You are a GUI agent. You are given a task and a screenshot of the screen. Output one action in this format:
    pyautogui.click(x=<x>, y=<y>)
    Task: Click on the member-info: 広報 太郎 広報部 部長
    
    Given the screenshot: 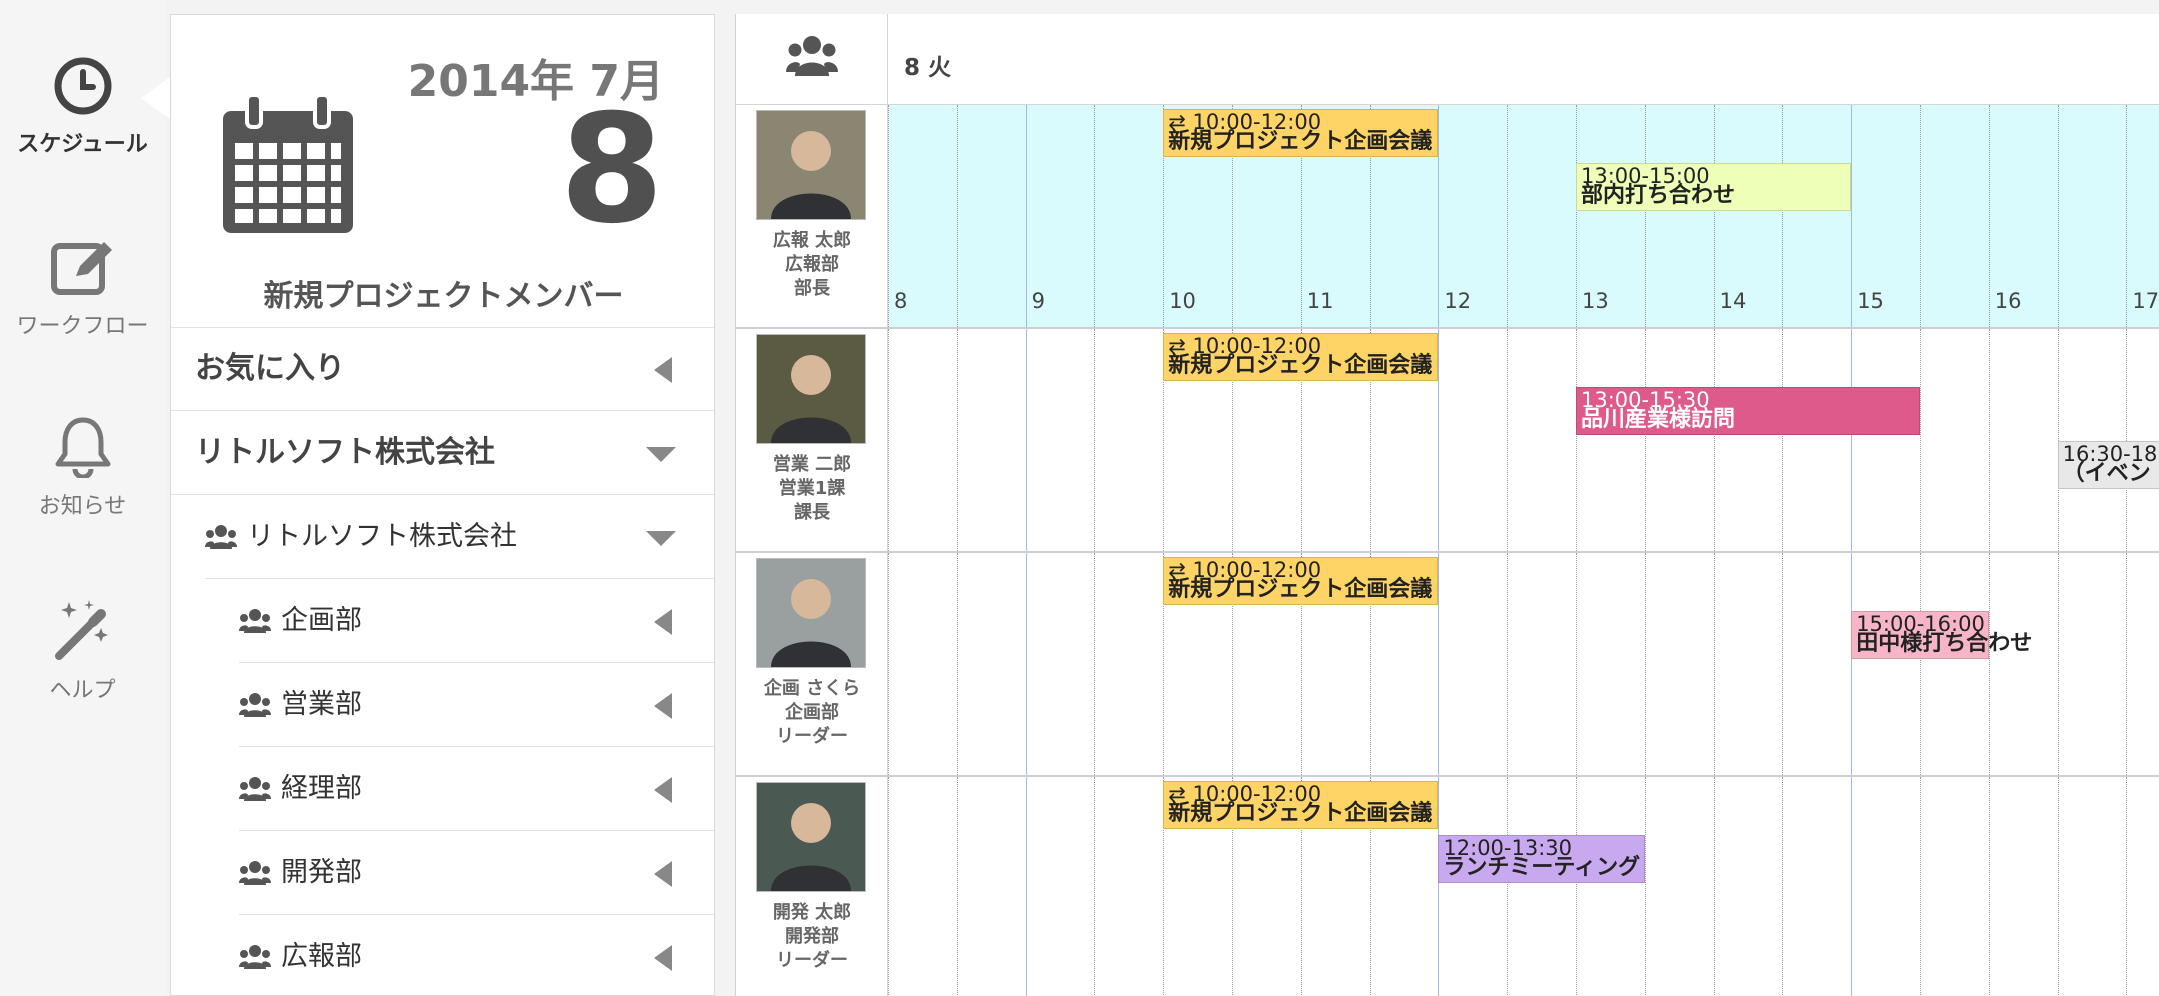 What is the action you would take?
    pyautogui.click(x=812, y=216)
    